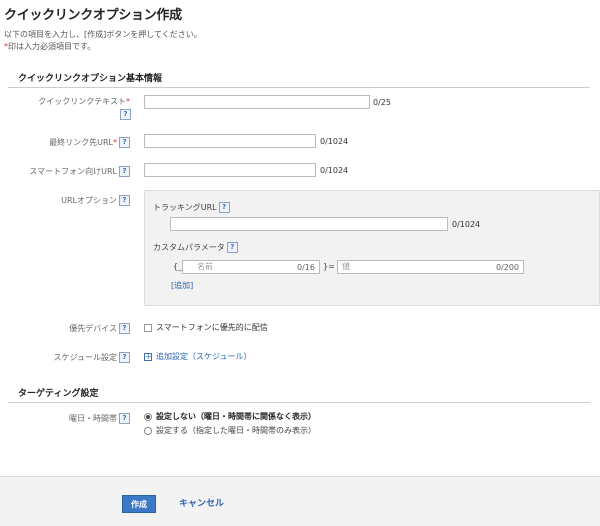  I want to click on quicklink-text-input, so click(257, 102).